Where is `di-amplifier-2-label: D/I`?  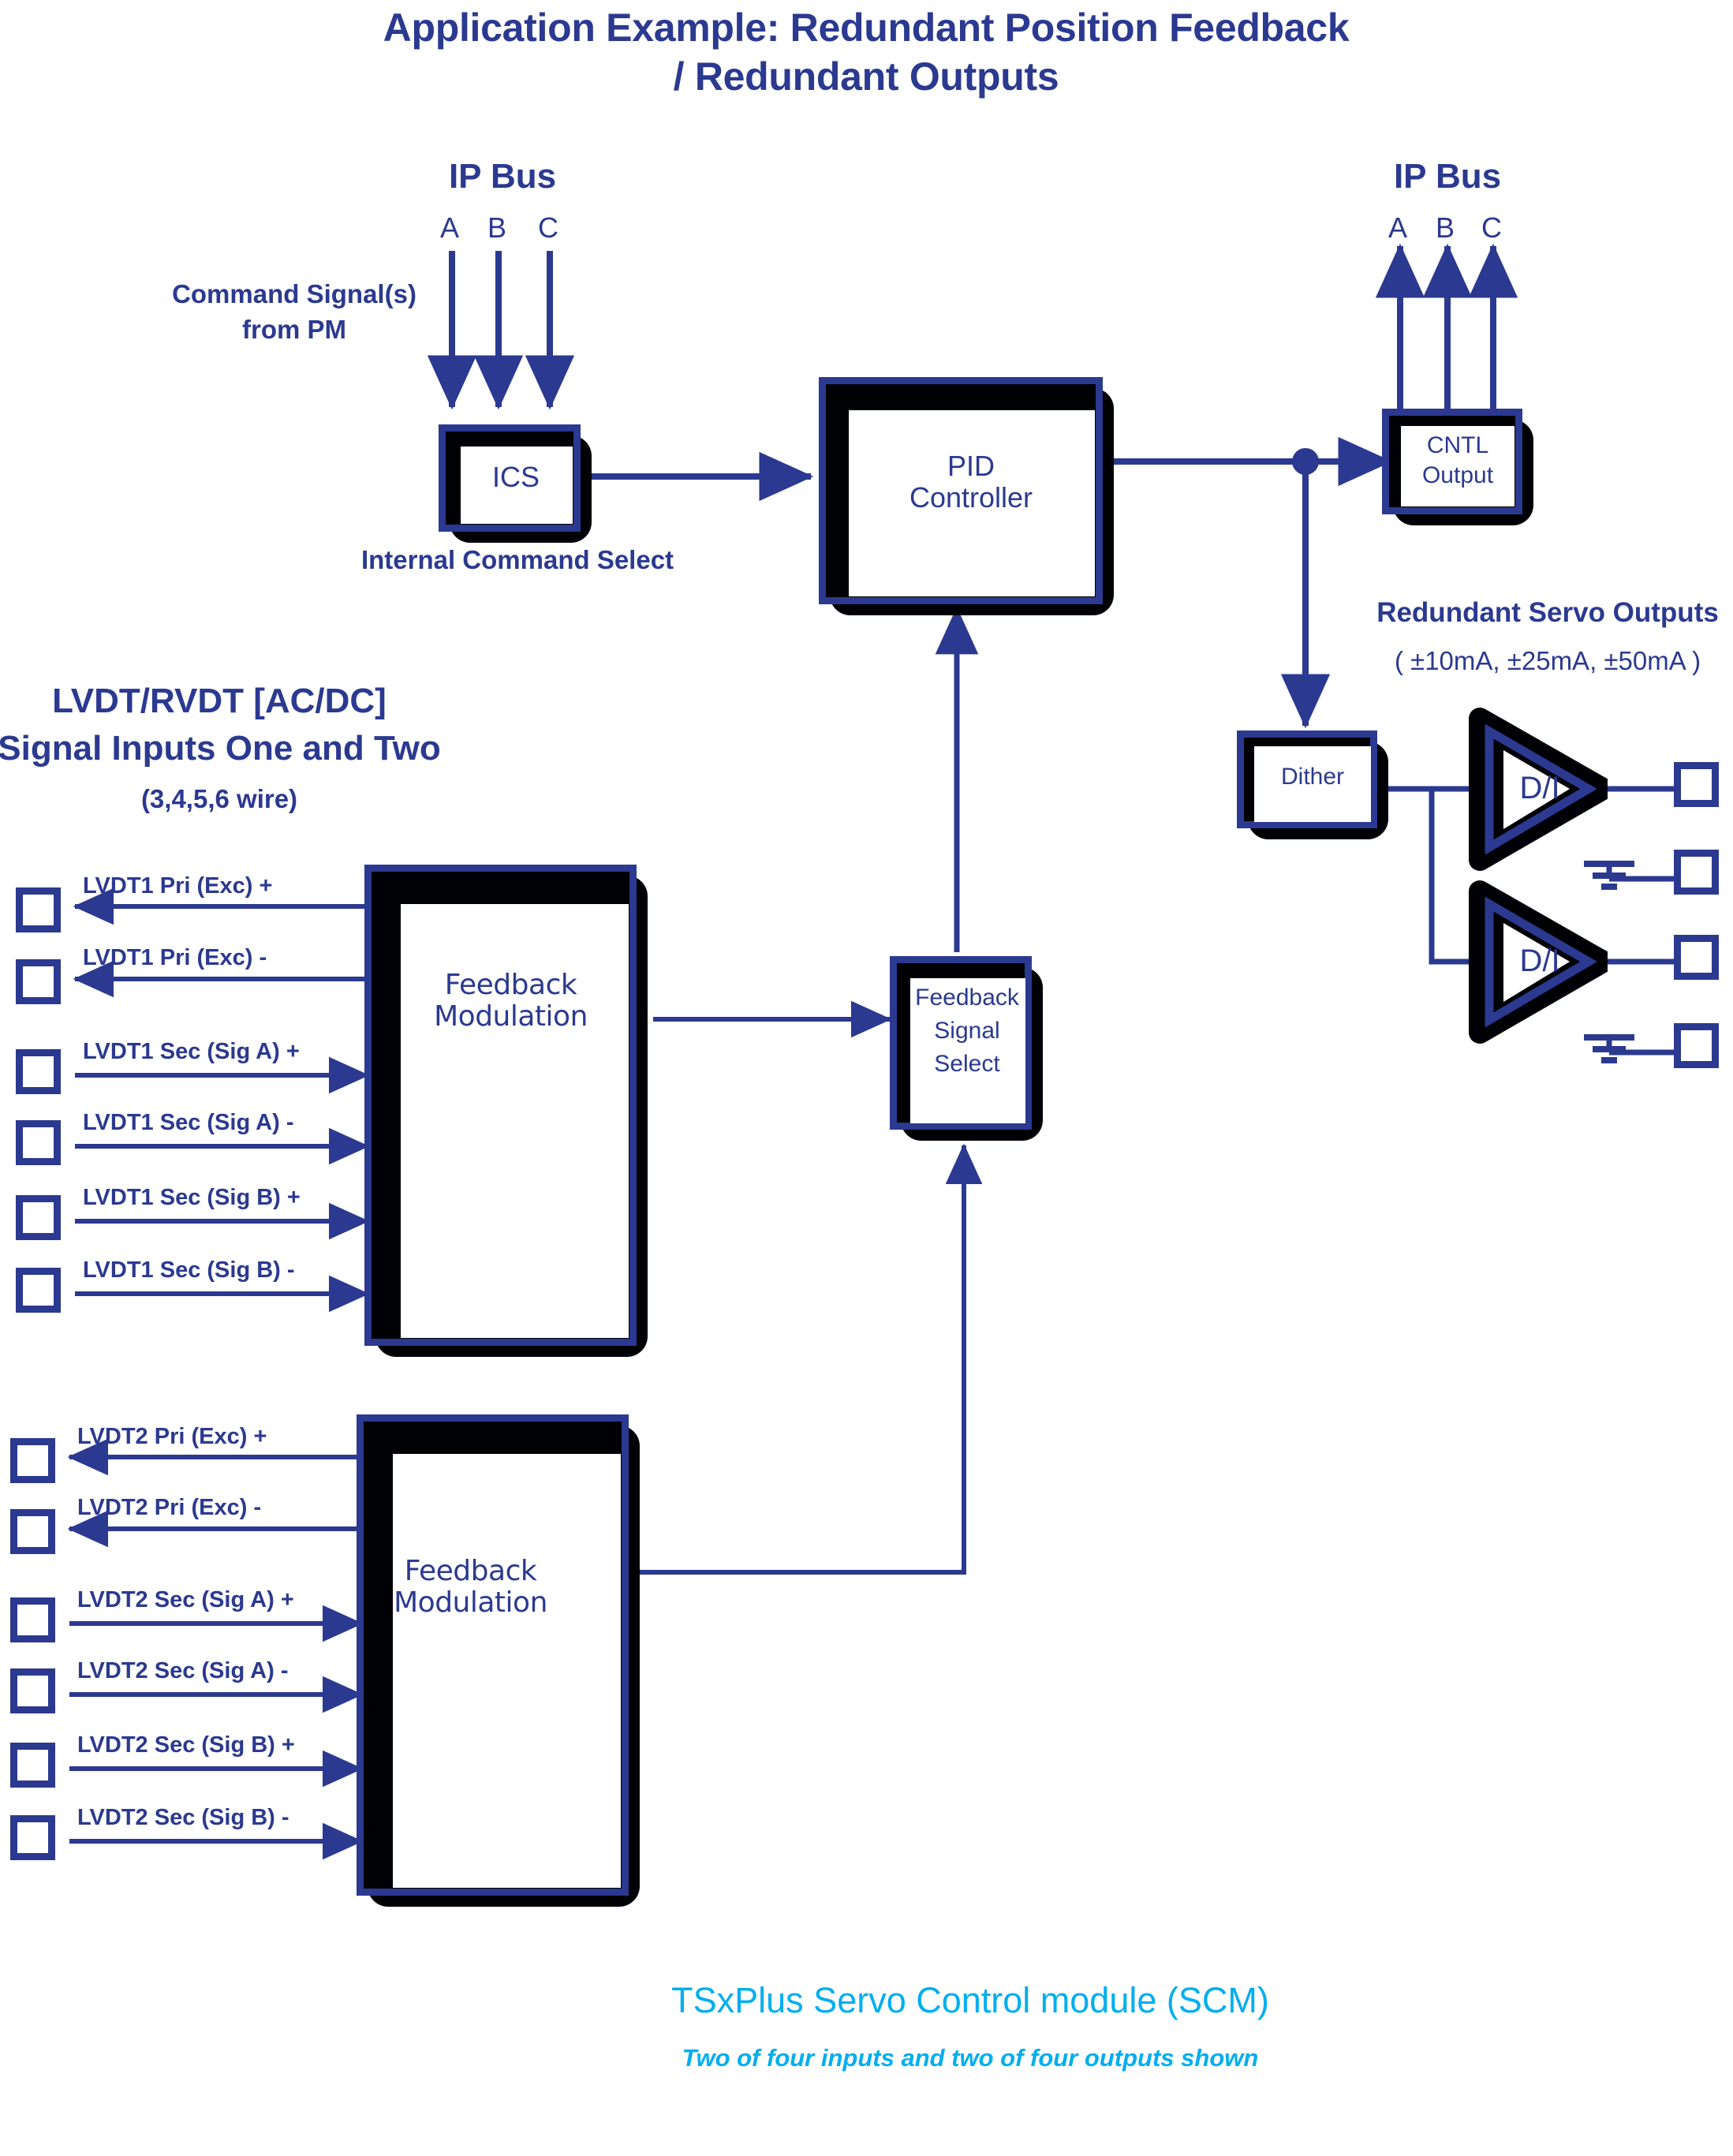
di-amplifier-2-label: D/I is located at coordinates (1539, 960).